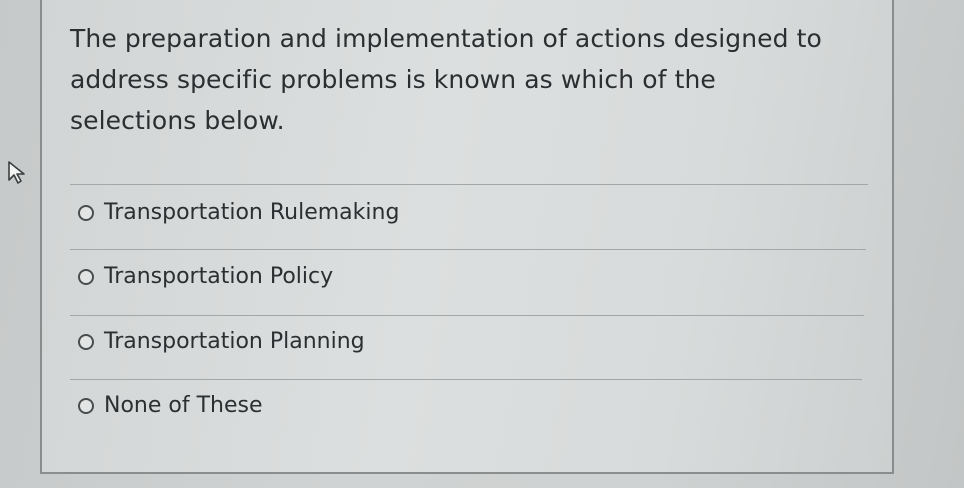 This screenshot has height=488, width=964. I want to click on option-transportation-planning: Transportation Planning, so click(221, 341).